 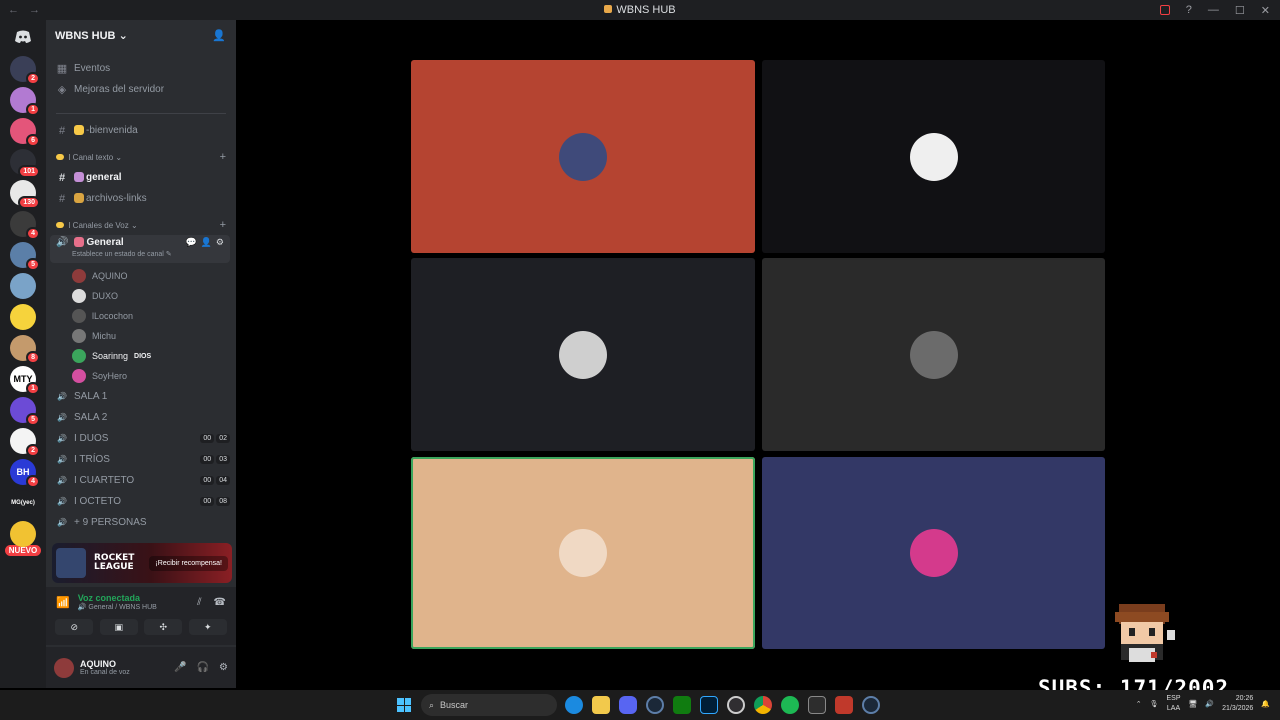 What do you see at coordinates (1174, 704) in the screenshot?
I see `language-indicator: ESP LAA` at bounding box center [1174, 704].